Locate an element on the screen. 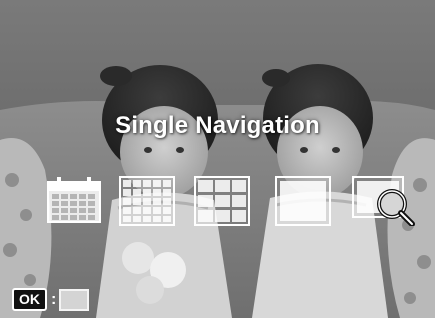 This screenshot has height=318, width=435. calendar-view-icon is located at coordinates (74, 201).